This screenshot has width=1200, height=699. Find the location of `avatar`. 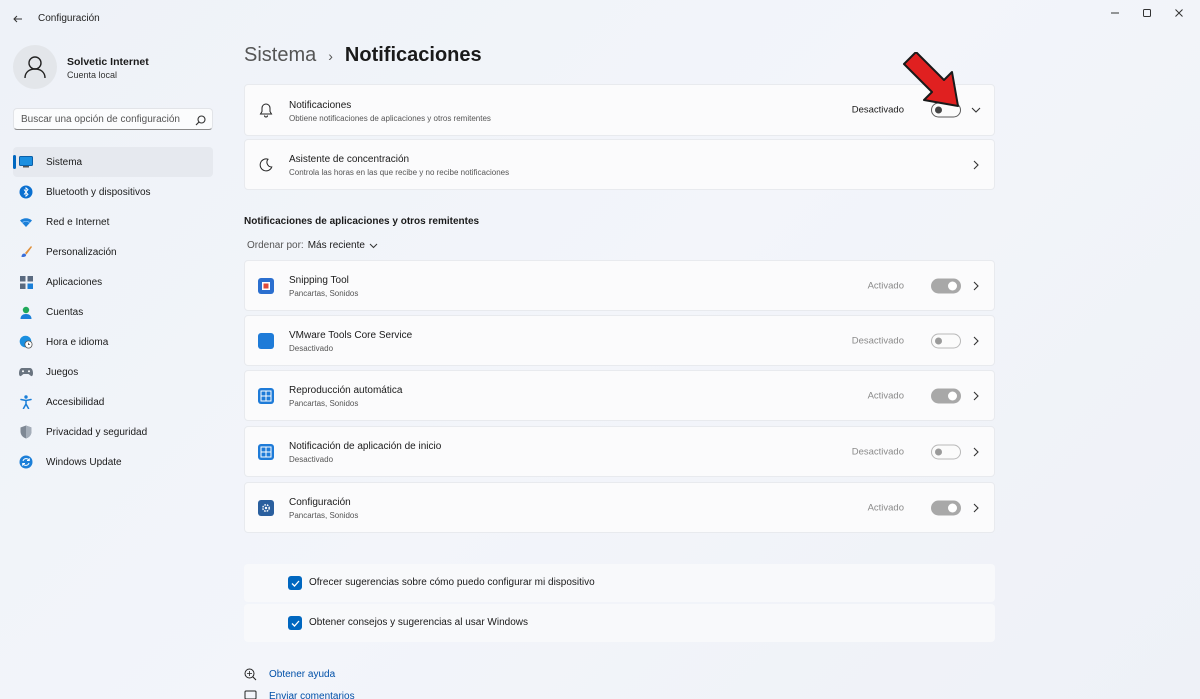

avatar is located at coordinates (35, 67).